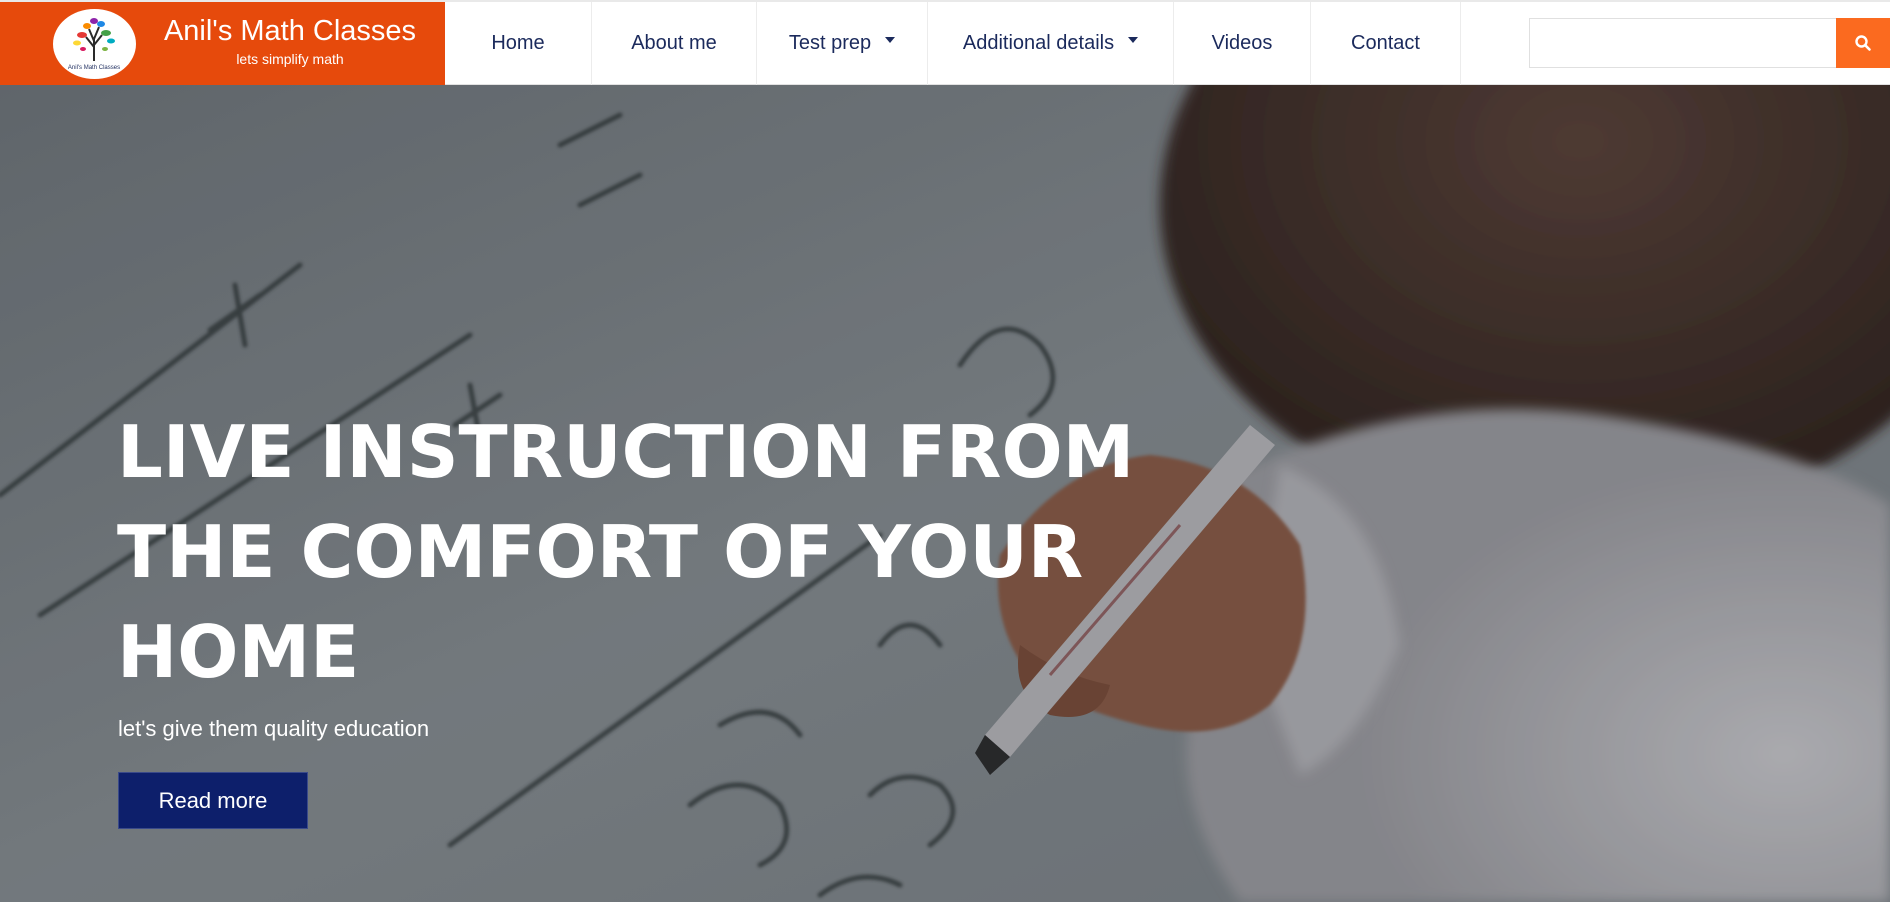 The height and width of the screenshot is (902, 1890). Describe the element at coordinates (1038, 43) in the screenshot. I see `nav-additional-details-label: Additional details` at that location.